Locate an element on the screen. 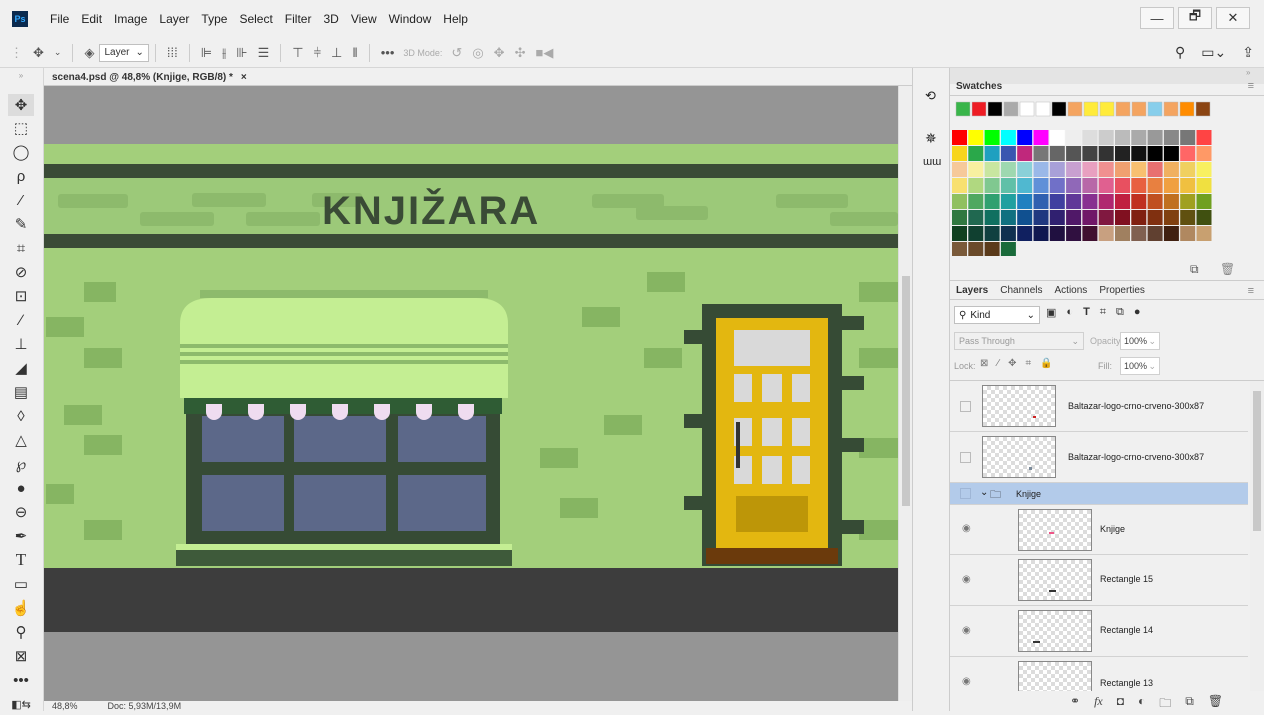 This screenshot has width=1264, height=715. menu-layer: Layer is located at coordinates (174, 19).